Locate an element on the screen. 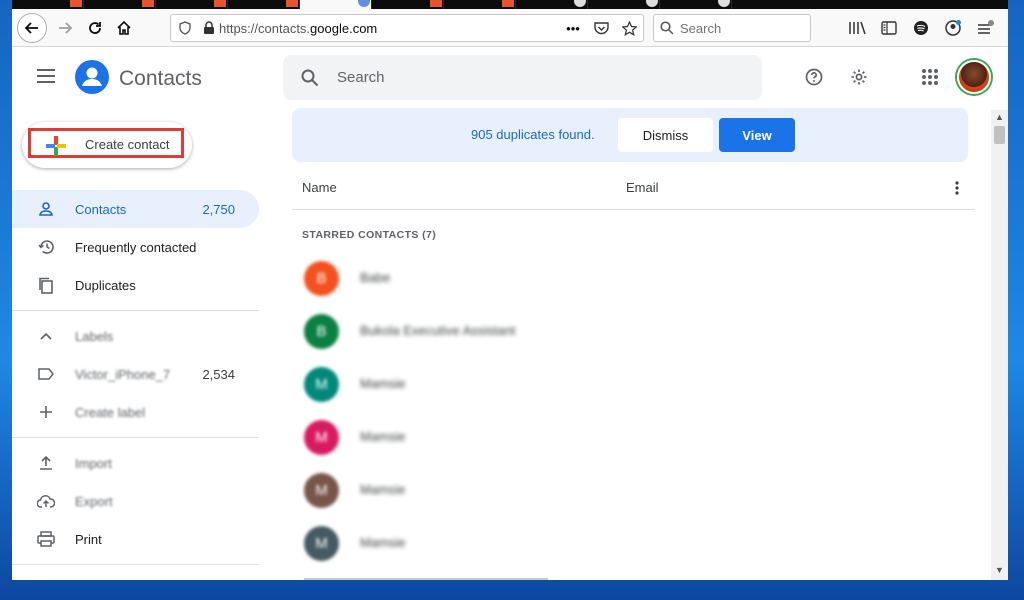  help-icon is located at coordinates (814, 77).